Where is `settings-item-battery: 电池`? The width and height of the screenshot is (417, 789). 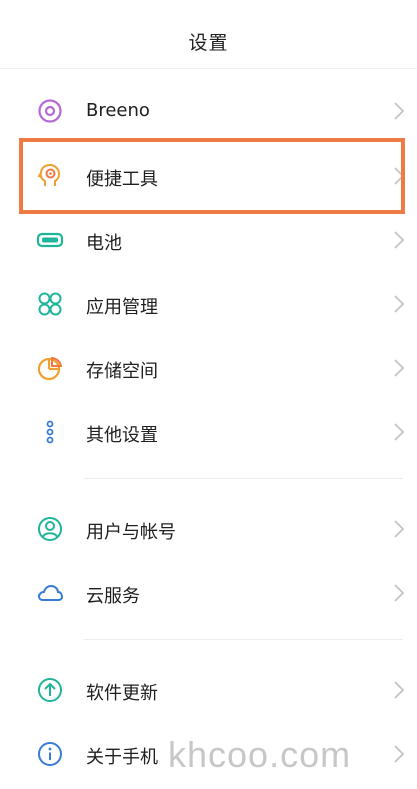
settings-item-battery: 电池 is located at coordinates (208, 240).